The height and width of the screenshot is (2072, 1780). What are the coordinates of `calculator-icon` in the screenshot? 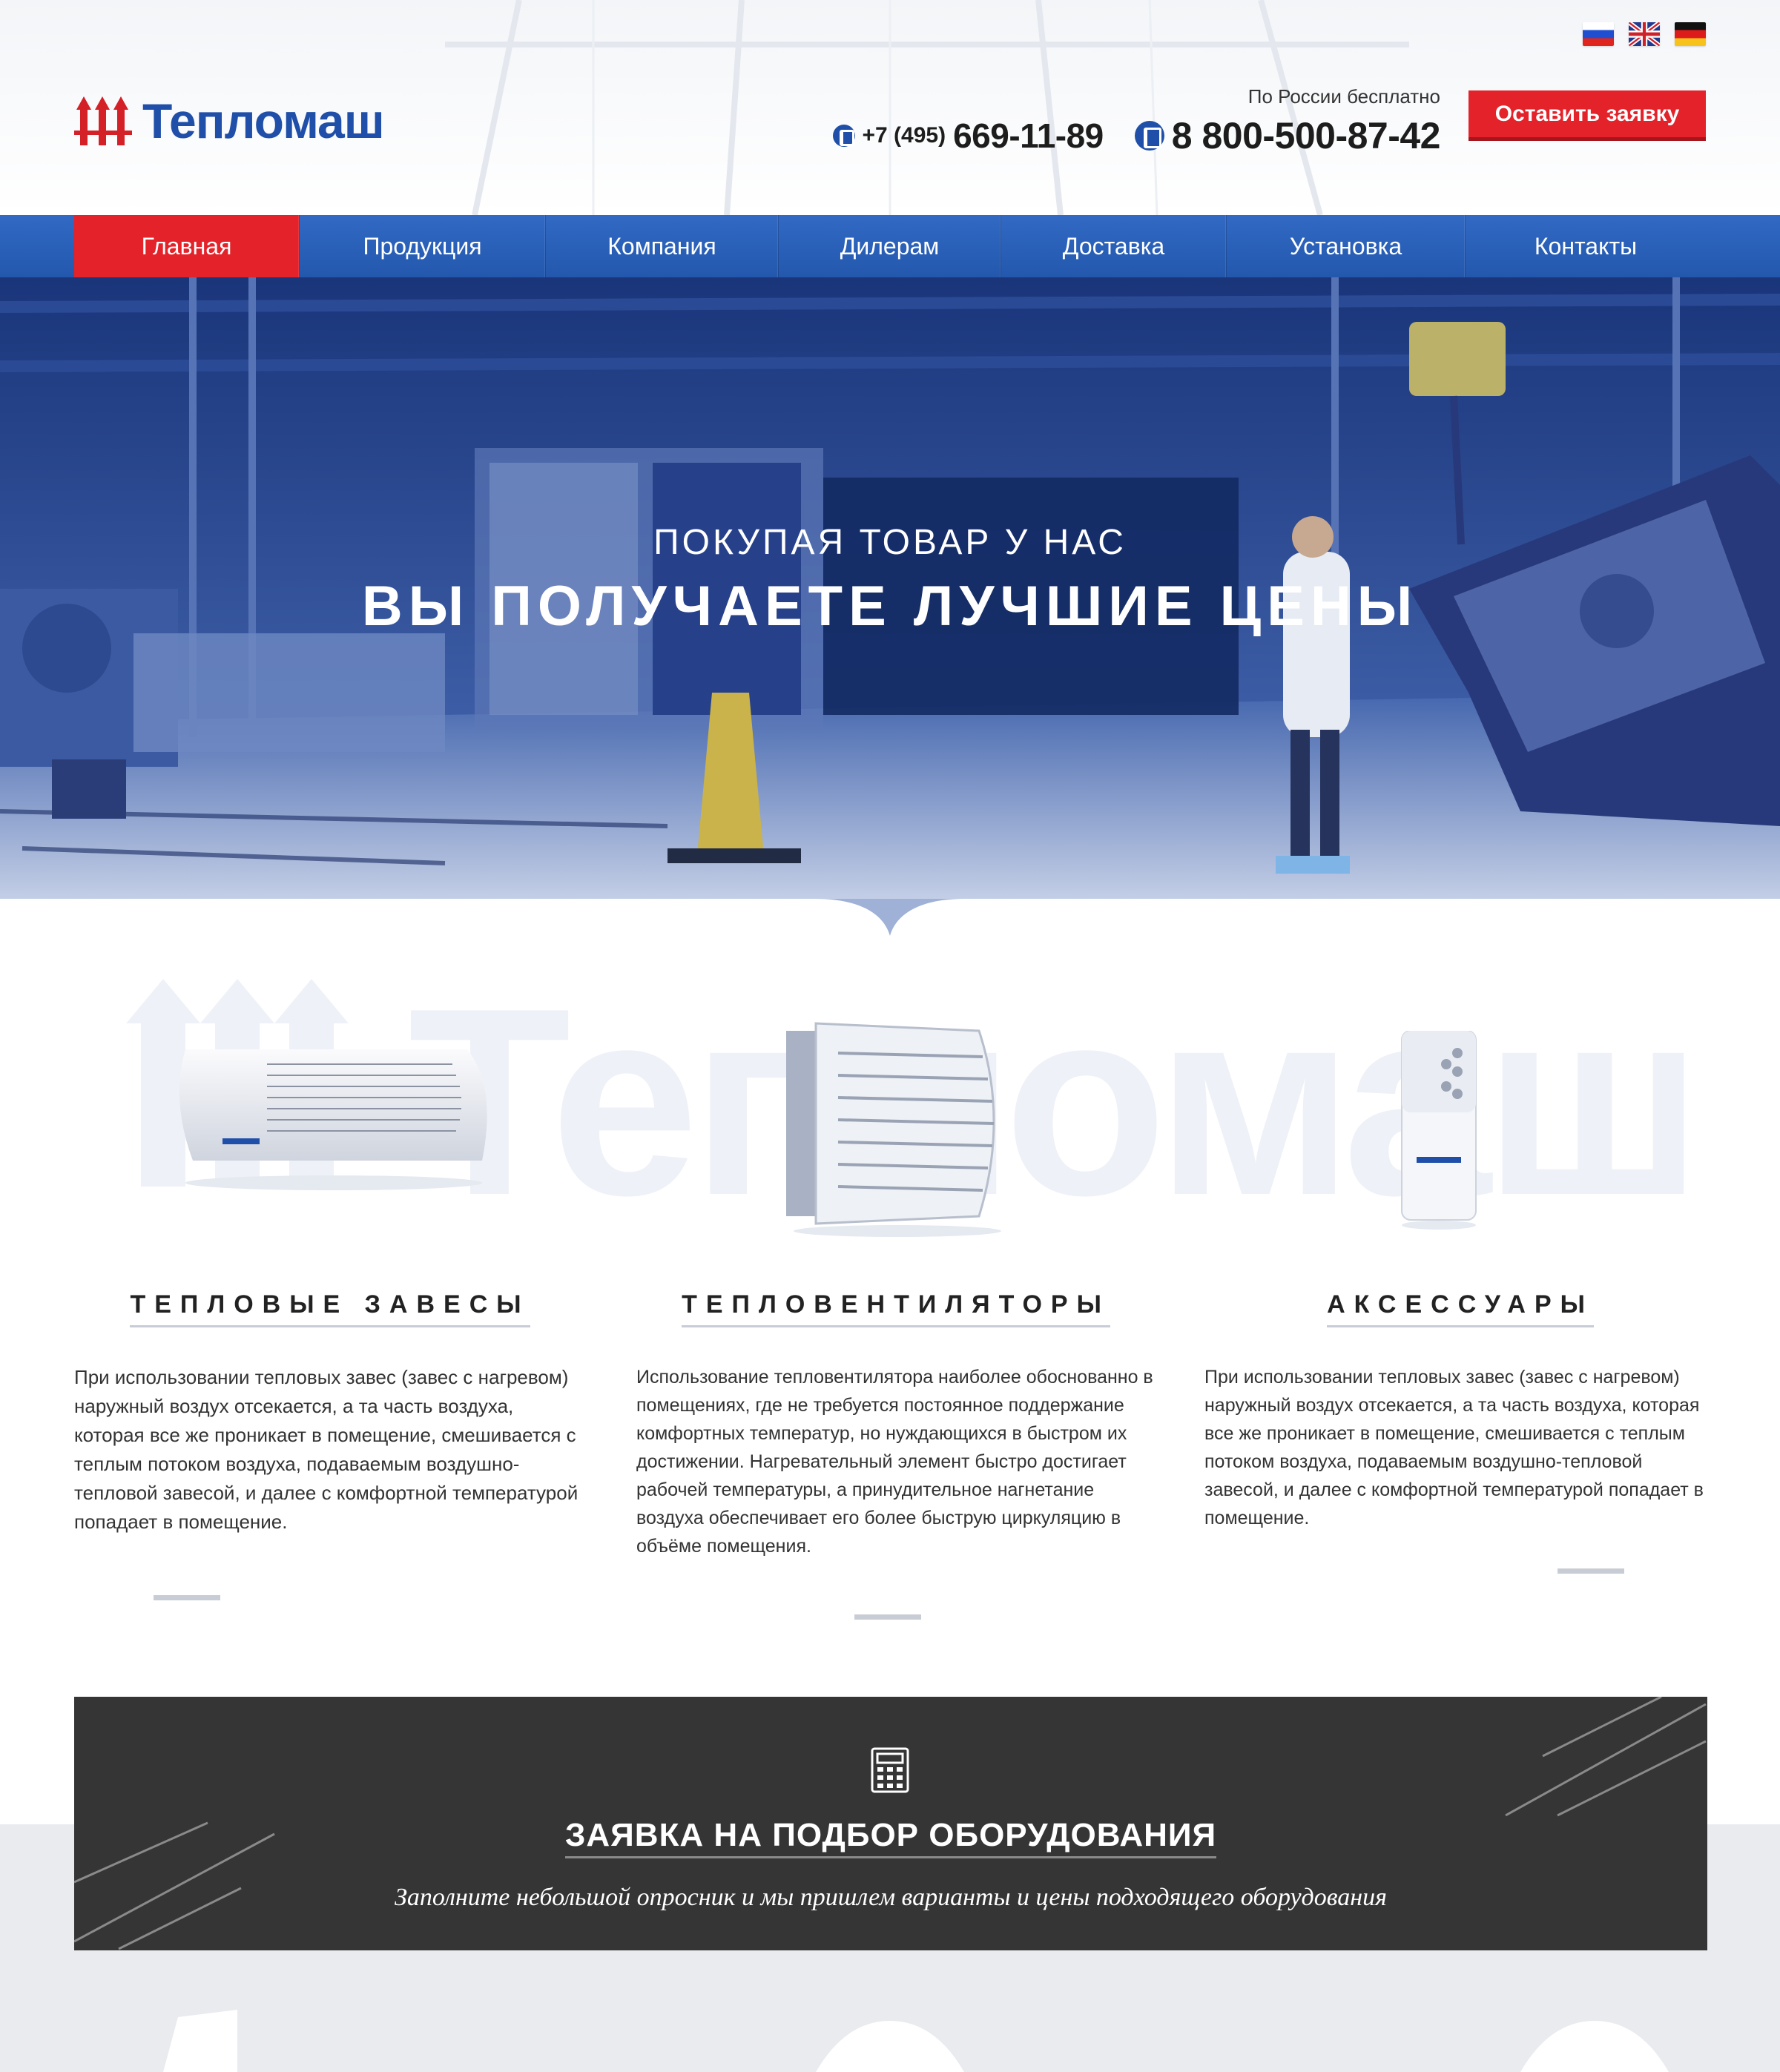 It's located at (890, 1770).